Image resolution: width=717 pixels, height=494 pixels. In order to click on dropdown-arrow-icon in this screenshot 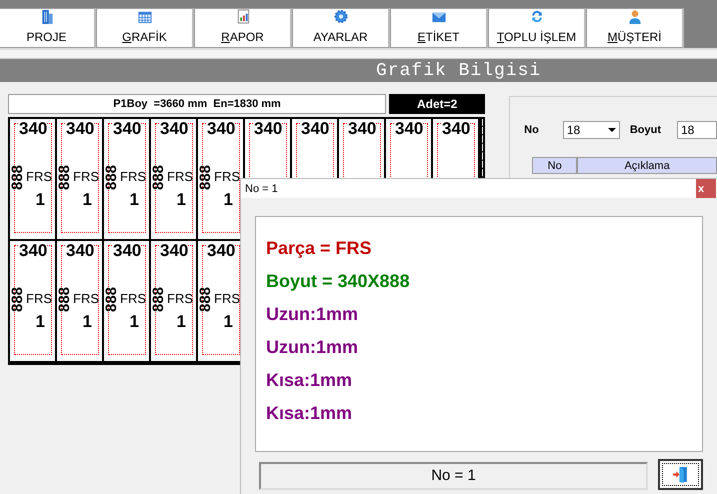, I will do `click(612, 130)`.